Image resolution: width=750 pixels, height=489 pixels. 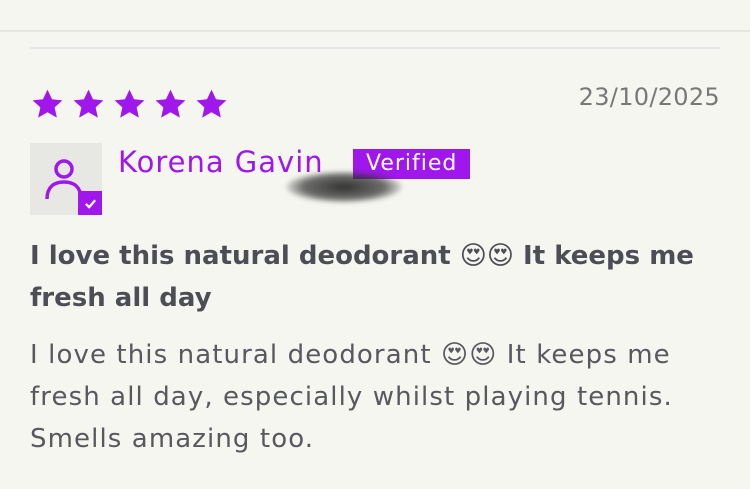 I want to click on star-rating, so click(x=129, y=104).